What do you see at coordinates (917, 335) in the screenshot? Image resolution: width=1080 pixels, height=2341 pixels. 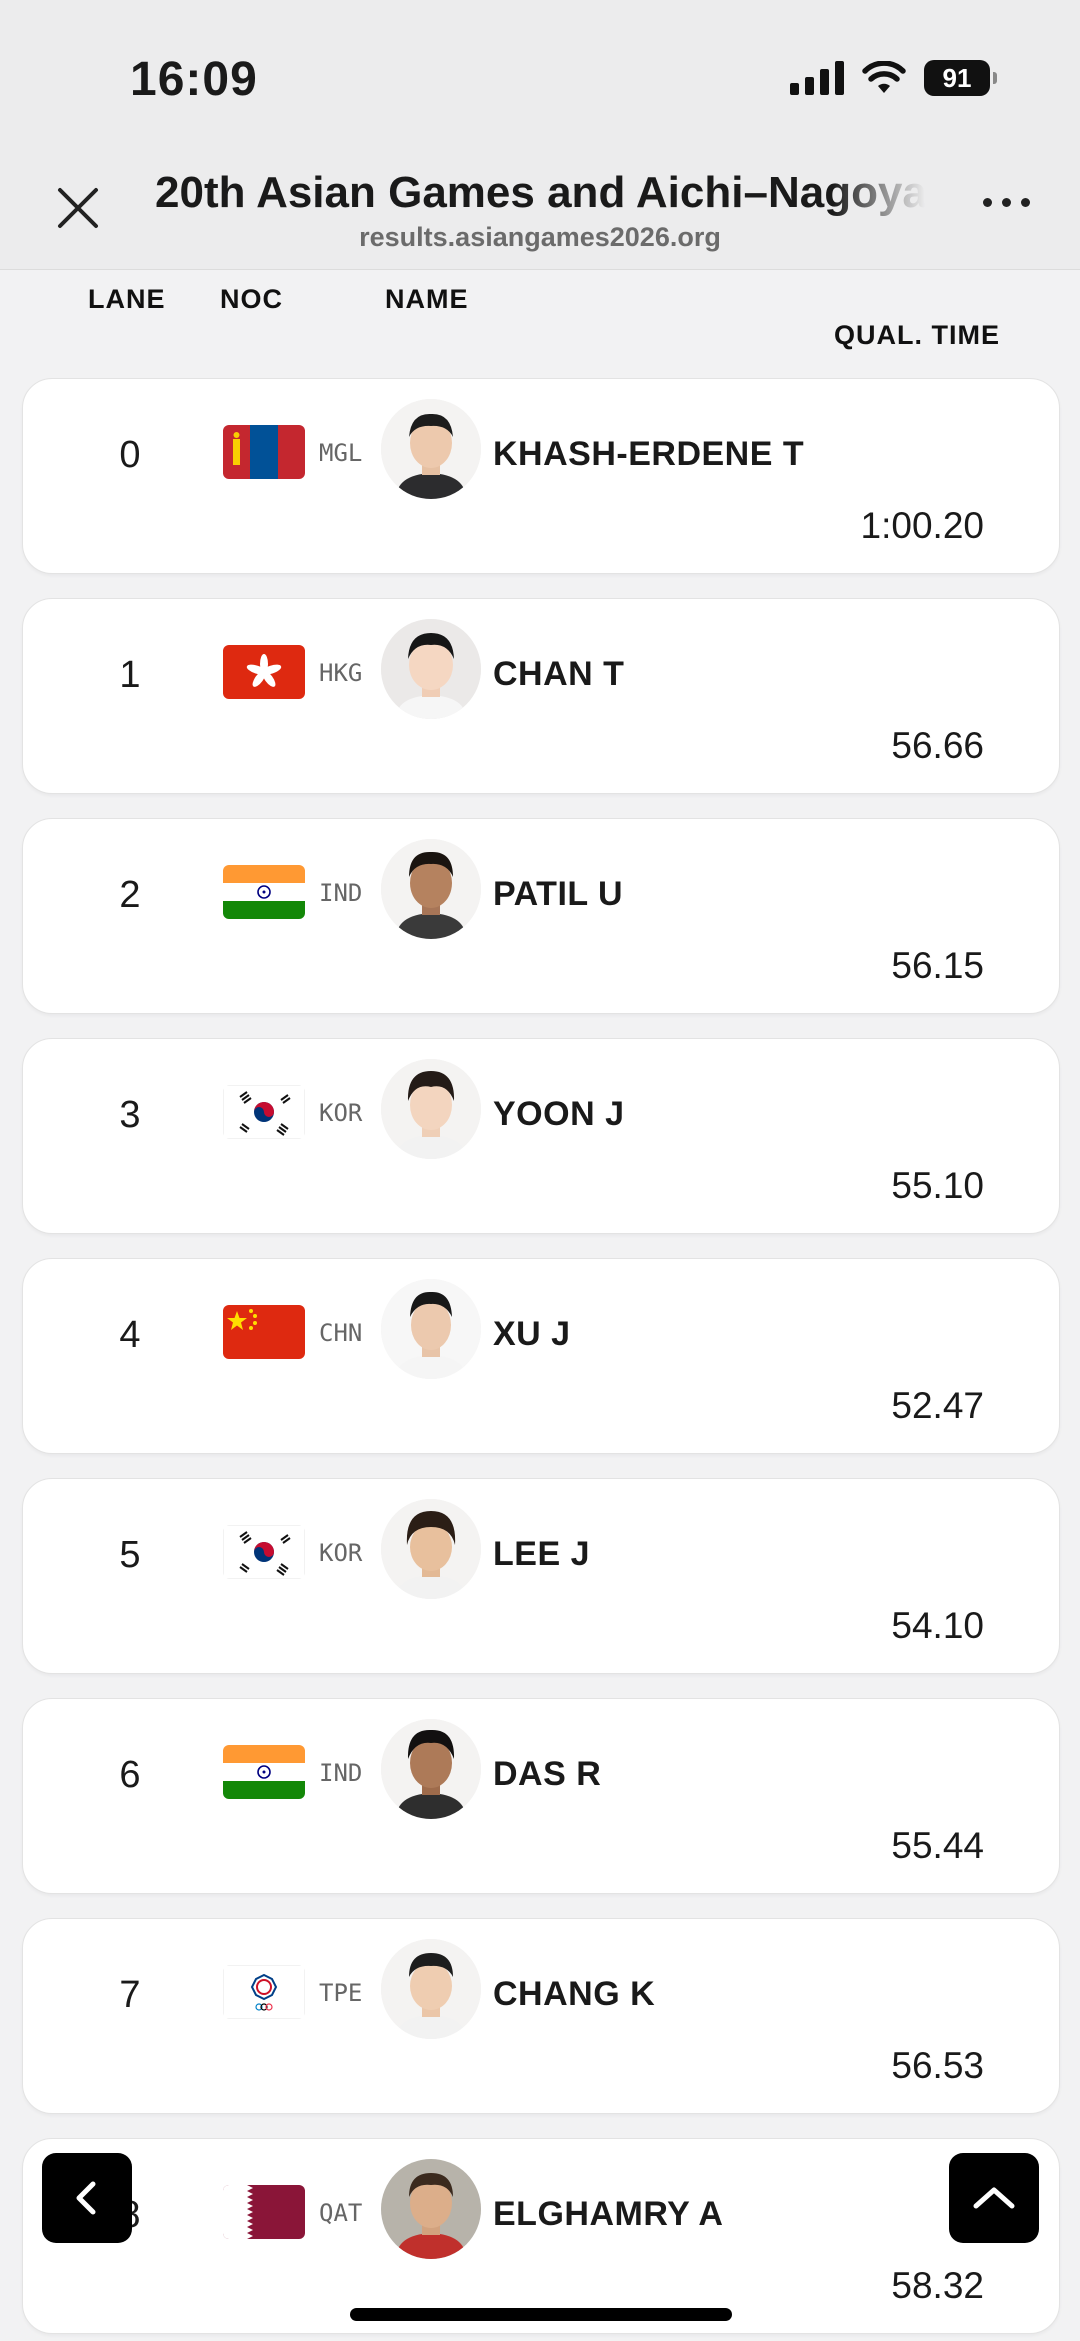 I see `column-header-qual-time: QUAL. TIME` at bounding box center [917, 335].